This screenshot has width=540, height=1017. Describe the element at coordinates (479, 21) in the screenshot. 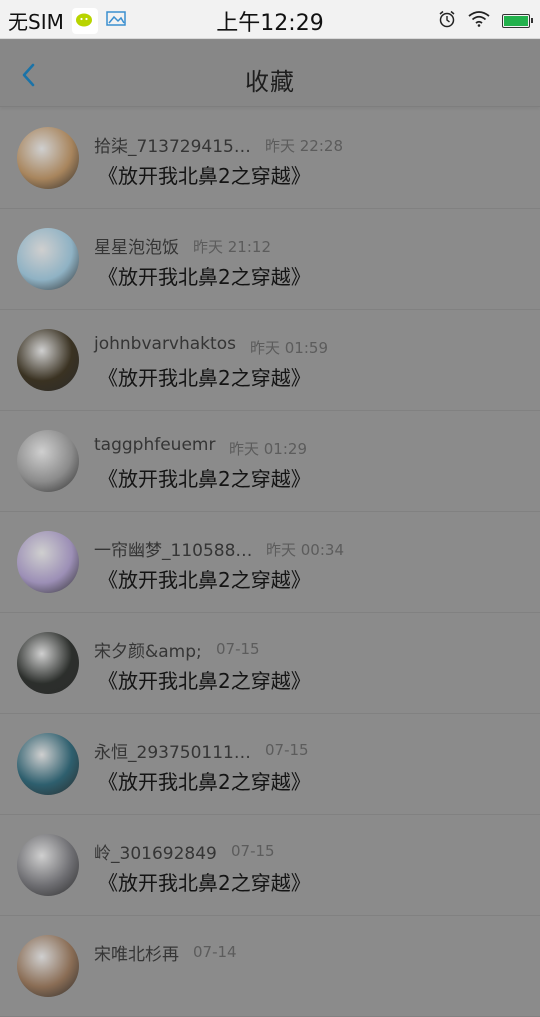

I see `wifi-icon` at that location.